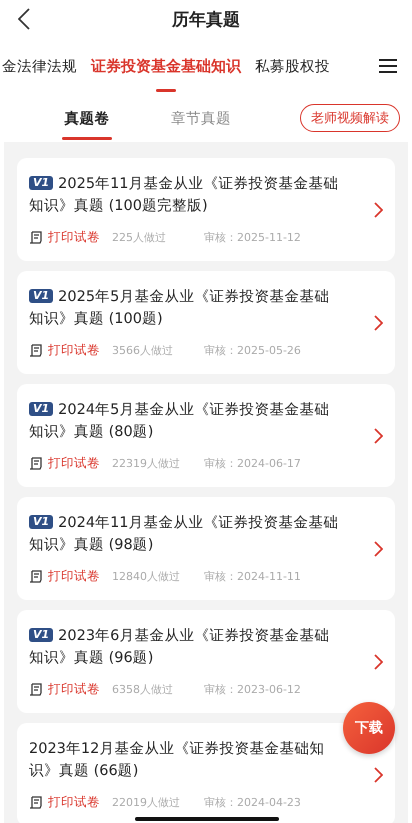 The image size is (412, 823). I want to click on paper-title: 2023年12月基金从业《证券投资基金基础知识》真题 (66题), so click(177, 760).